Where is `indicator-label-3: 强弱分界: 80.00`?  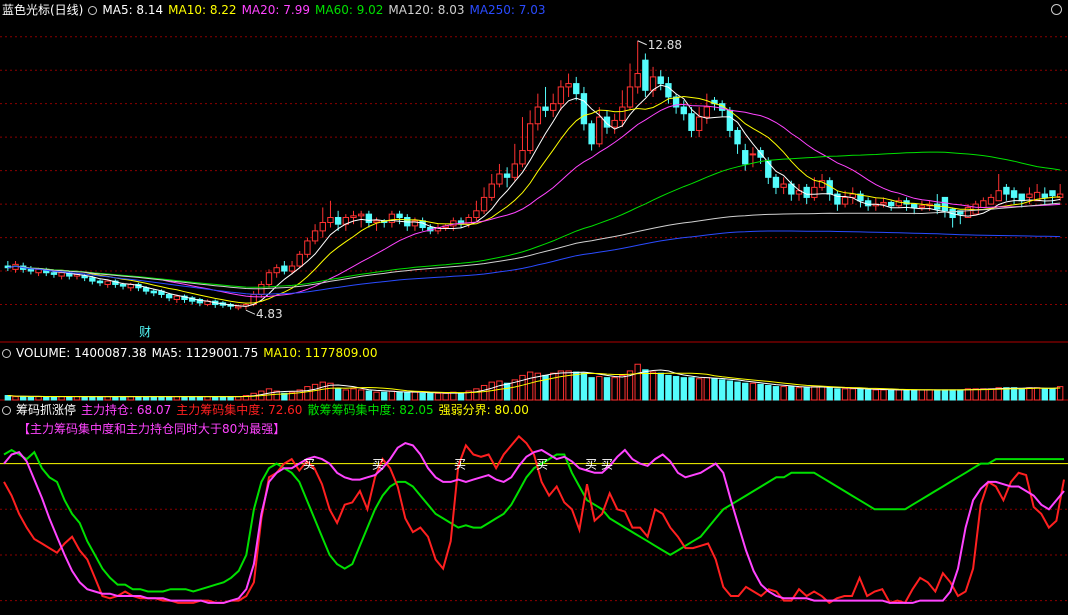
indicator-label-3: 强弱分界: 80.00 is located at coordinates (483, 410).